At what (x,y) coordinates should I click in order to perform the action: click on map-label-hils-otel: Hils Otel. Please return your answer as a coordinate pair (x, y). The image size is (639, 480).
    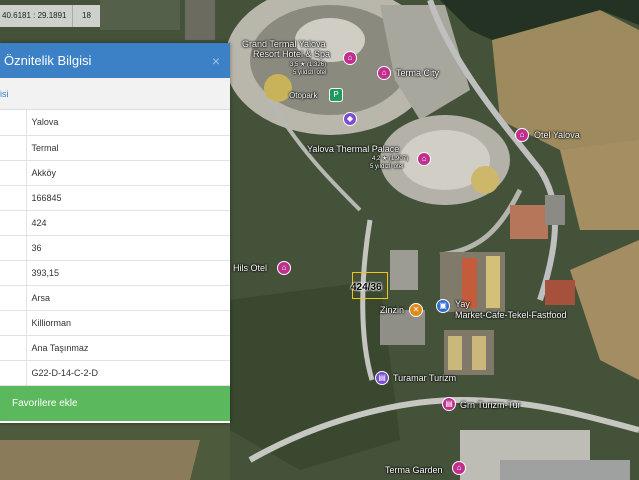
    Looking at the image, I should click on (250, 268).